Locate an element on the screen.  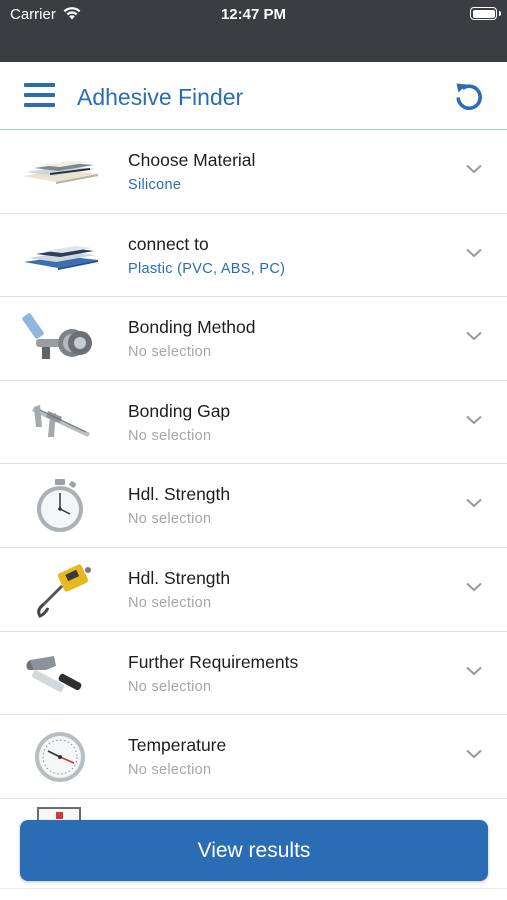
page-title: Adhesive Finder is located at coordinates (160, 97).